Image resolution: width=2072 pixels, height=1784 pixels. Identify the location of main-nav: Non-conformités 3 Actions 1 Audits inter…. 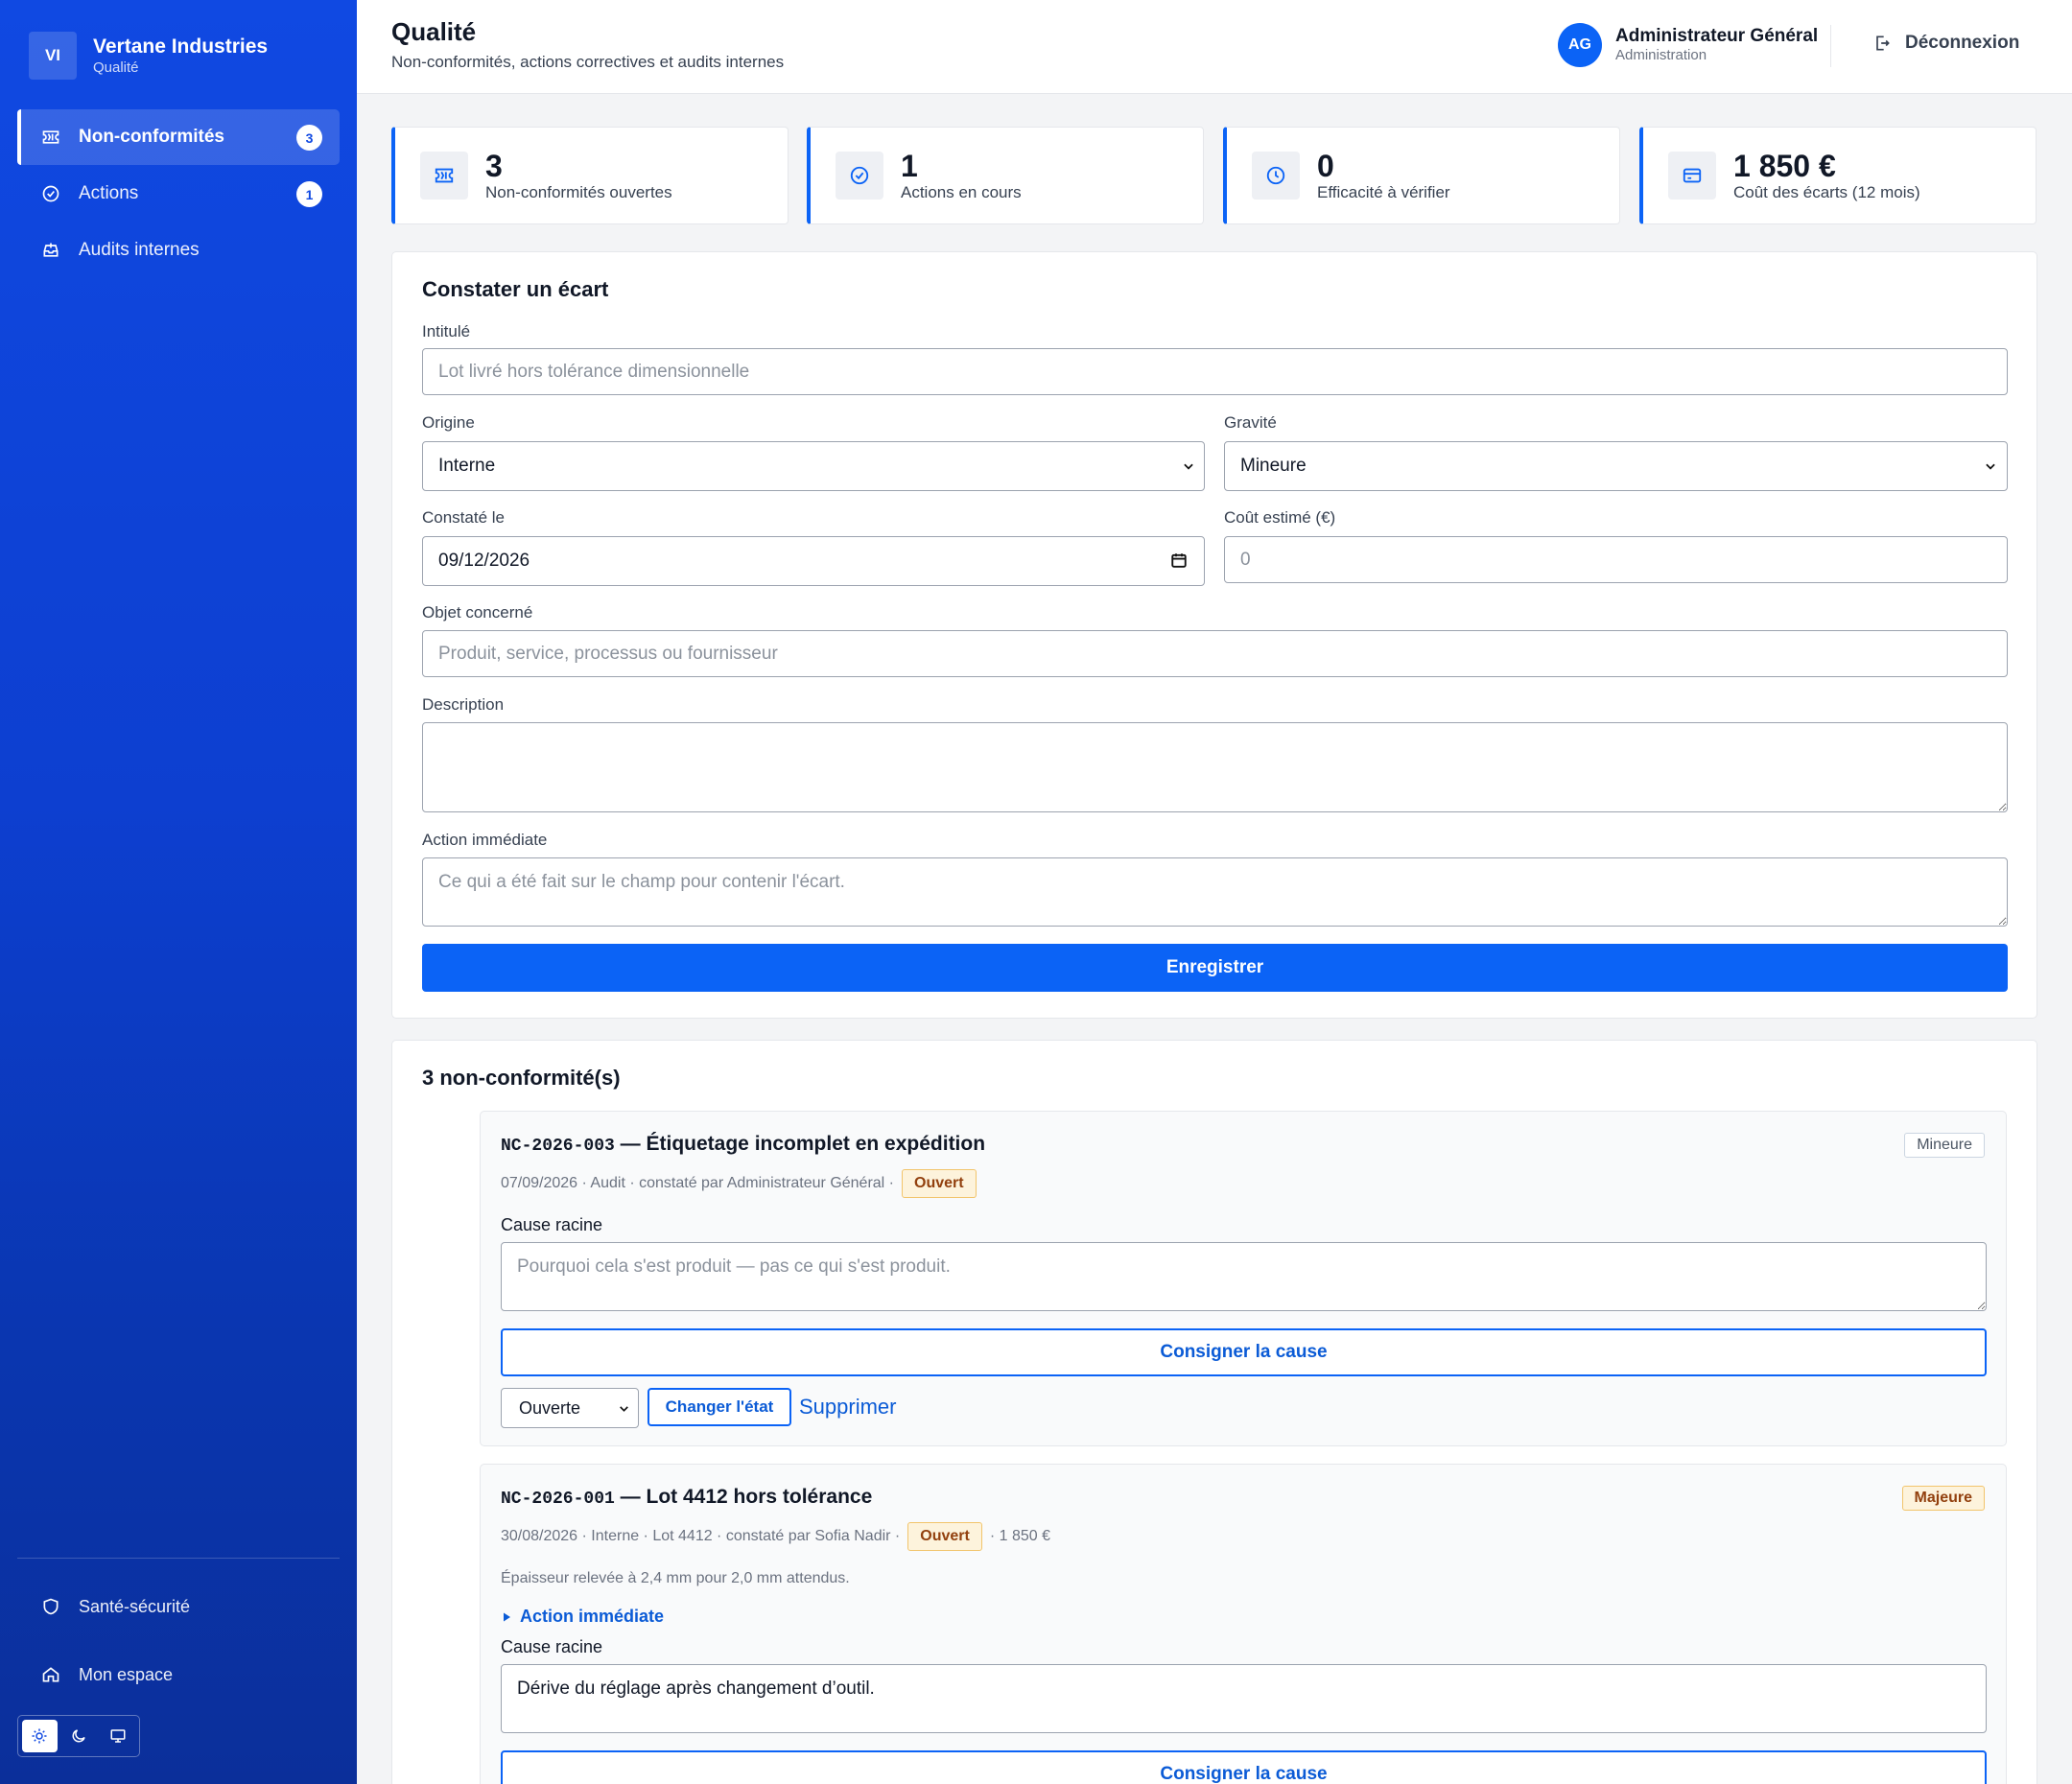
(178, 194).